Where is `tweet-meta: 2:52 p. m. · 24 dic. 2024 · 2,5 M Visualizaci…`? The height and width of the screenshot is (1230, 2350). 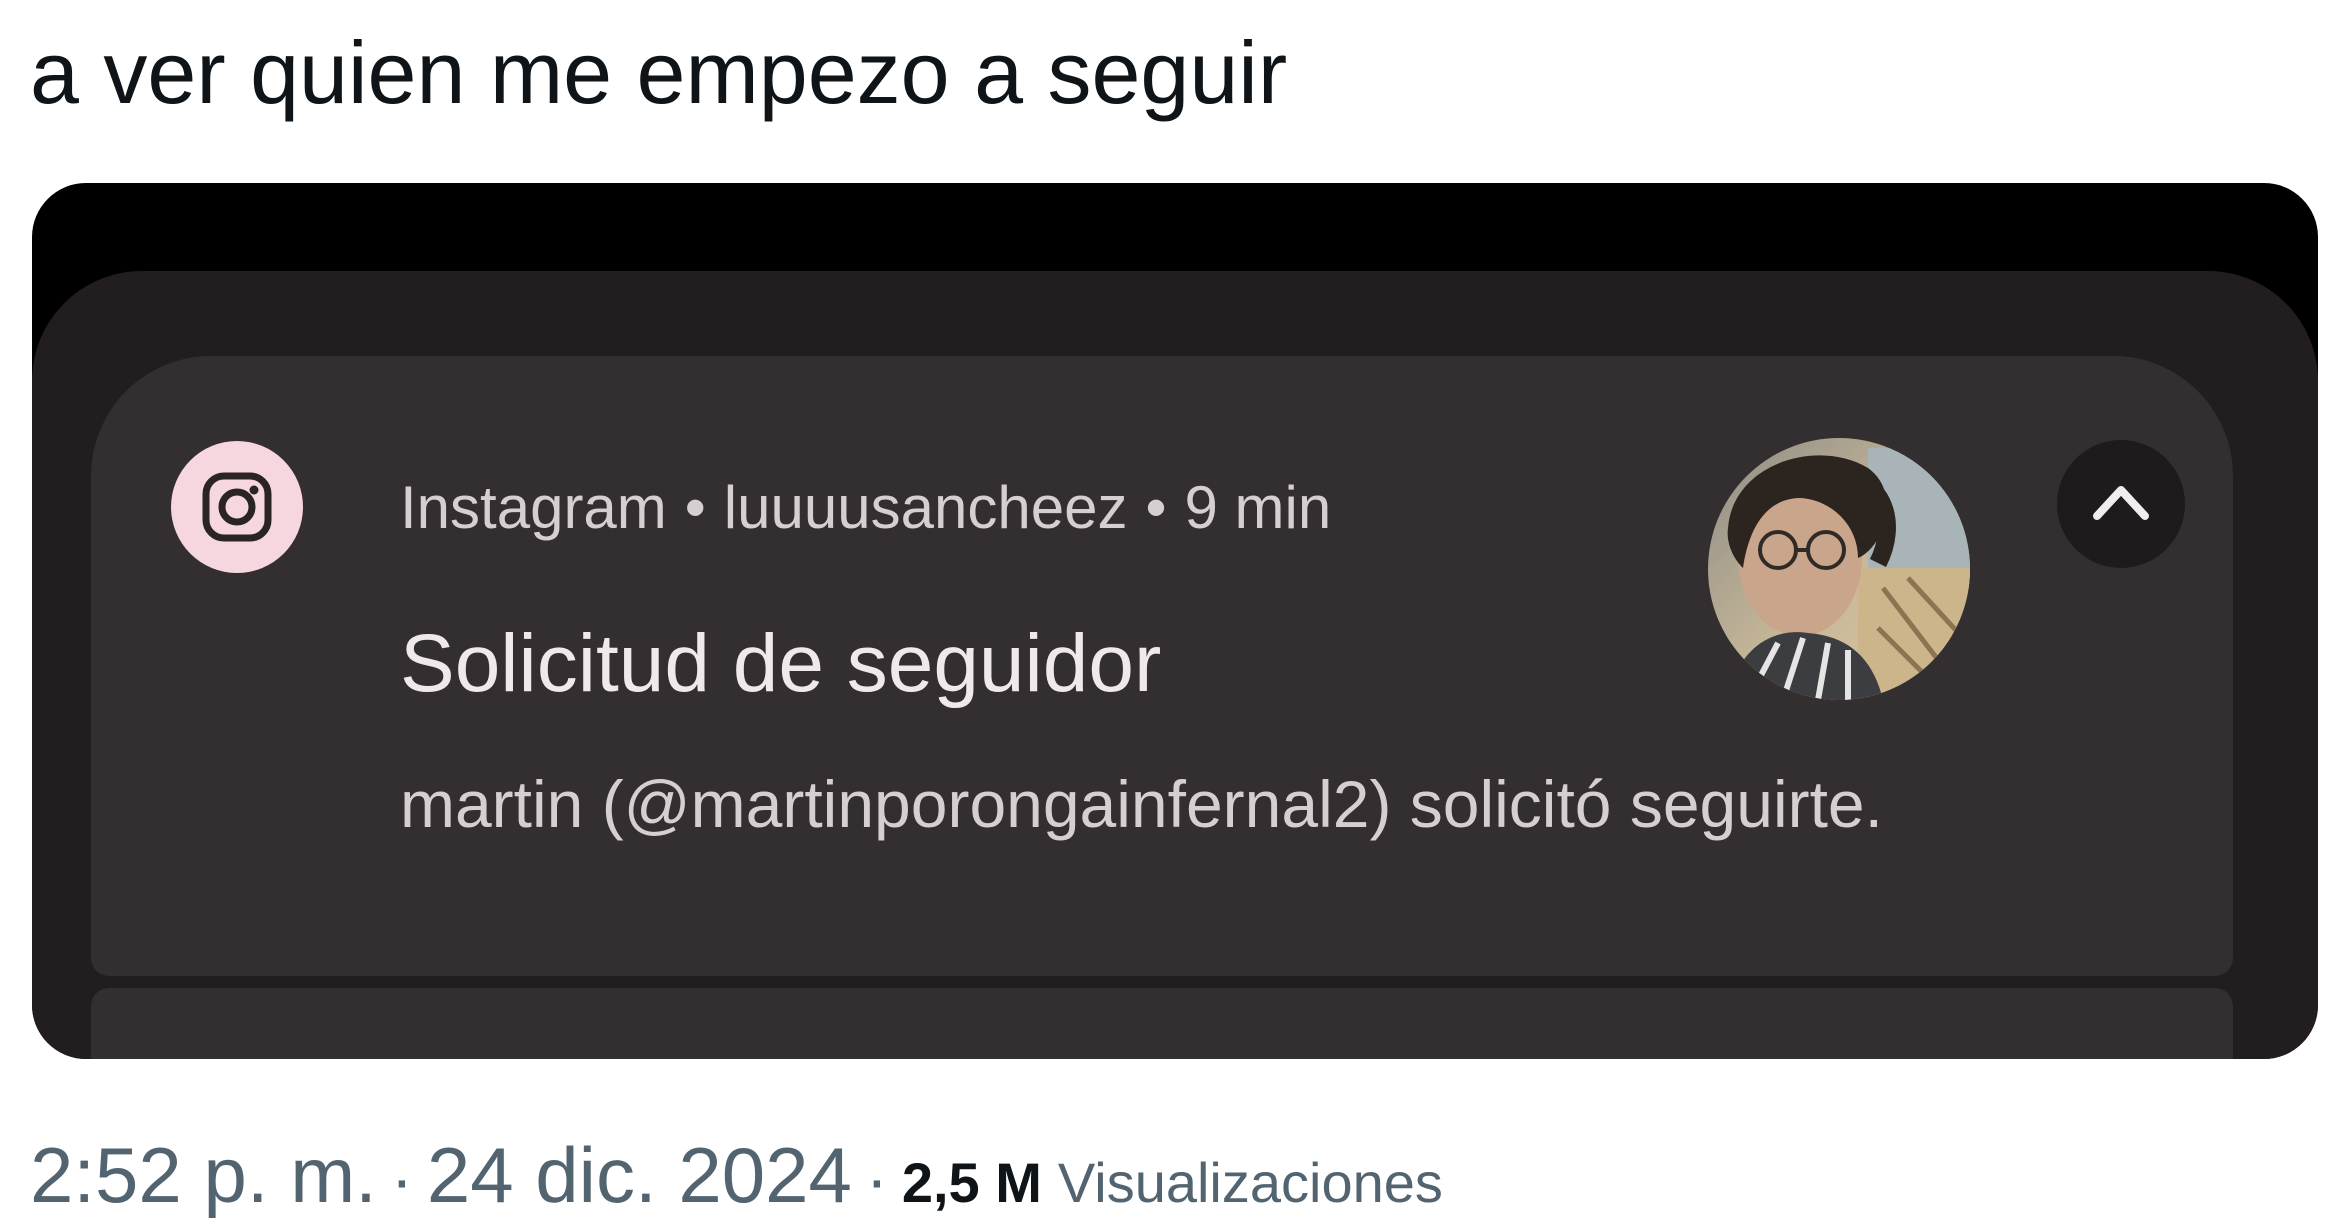 tweet-meta: 2:52 p. m. · 24 dic. 2024 · 2,5 M Visualizaci… is located at coordinates (736, 1175).